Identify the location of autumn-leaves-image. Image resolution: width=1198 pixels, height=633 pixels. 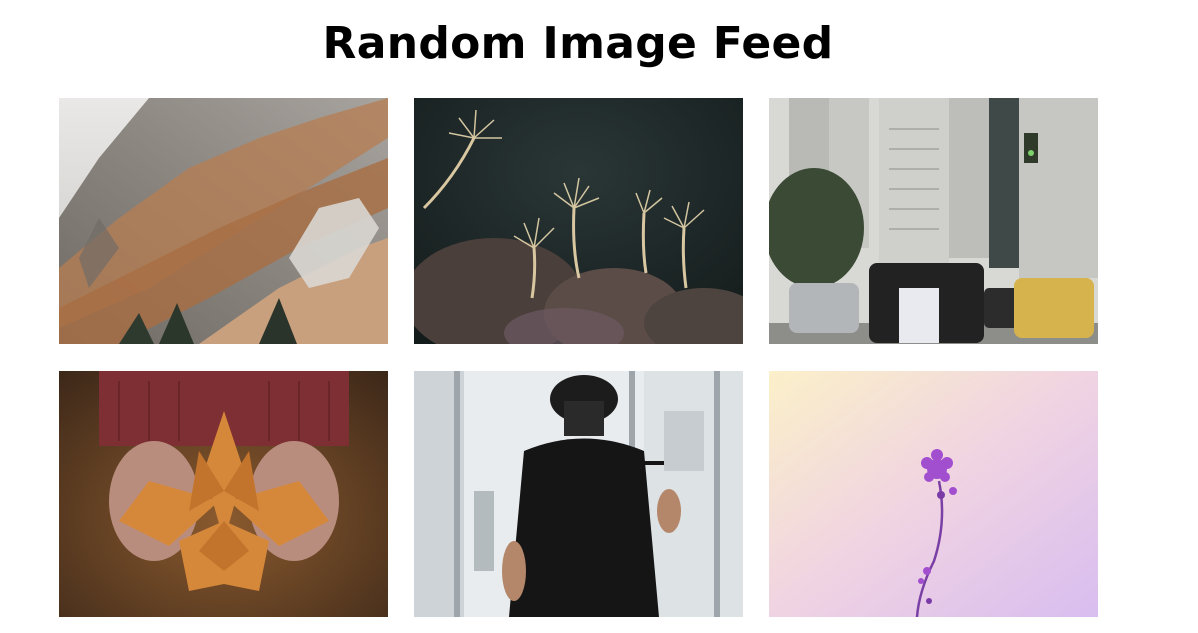
(223, 494).